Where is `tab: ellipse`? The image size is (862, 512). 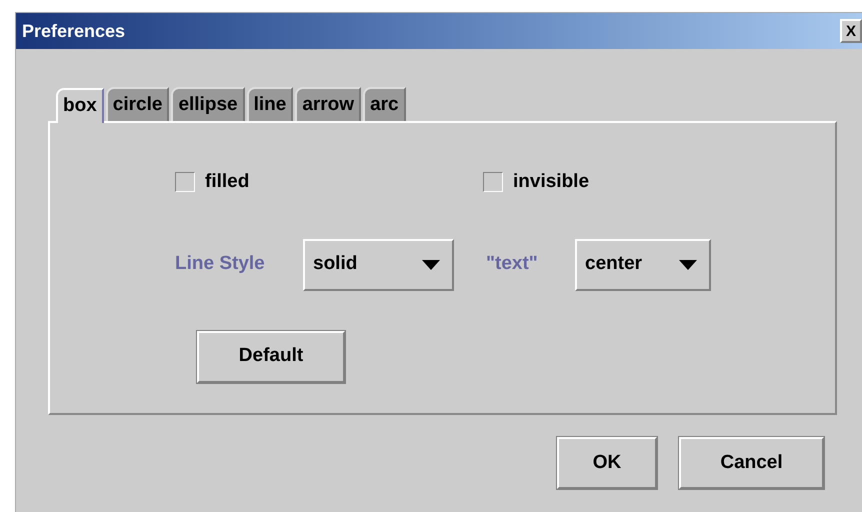
tab: ellipse is located at coordinates (208, 104).